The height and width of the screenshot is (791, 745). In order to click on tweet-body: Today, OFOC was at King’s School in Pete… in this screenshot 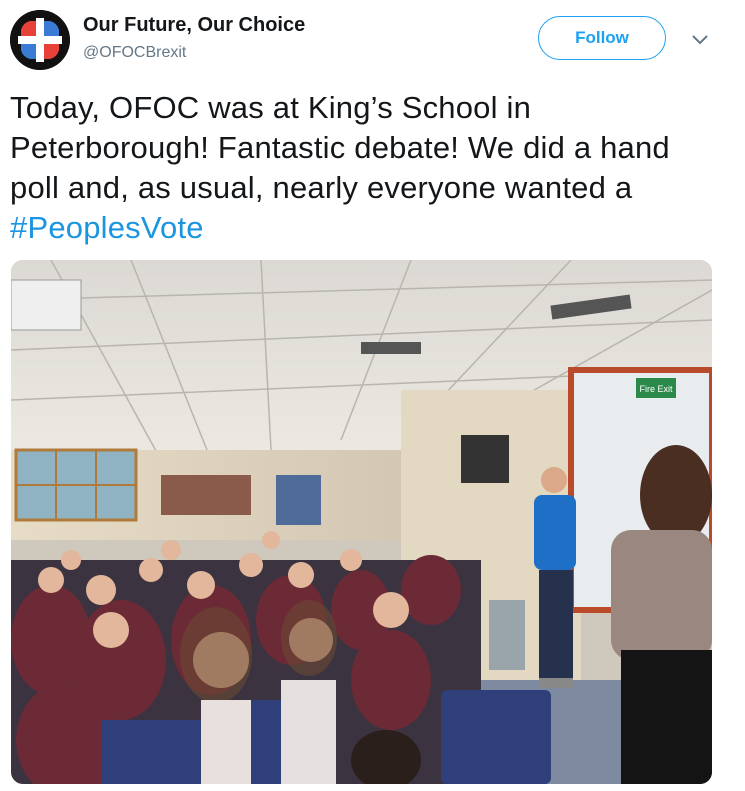, I will do `click(340, 147)`.